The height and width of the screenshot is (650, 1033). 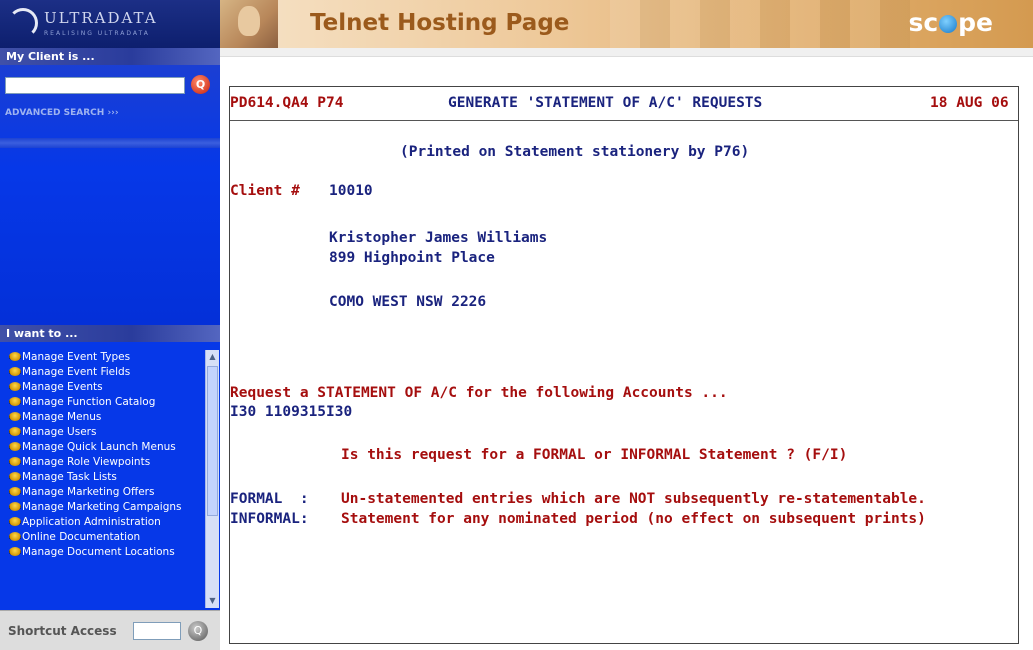 I want to click on menu-item: Manage Document Locations, so click(x=102, y=552).